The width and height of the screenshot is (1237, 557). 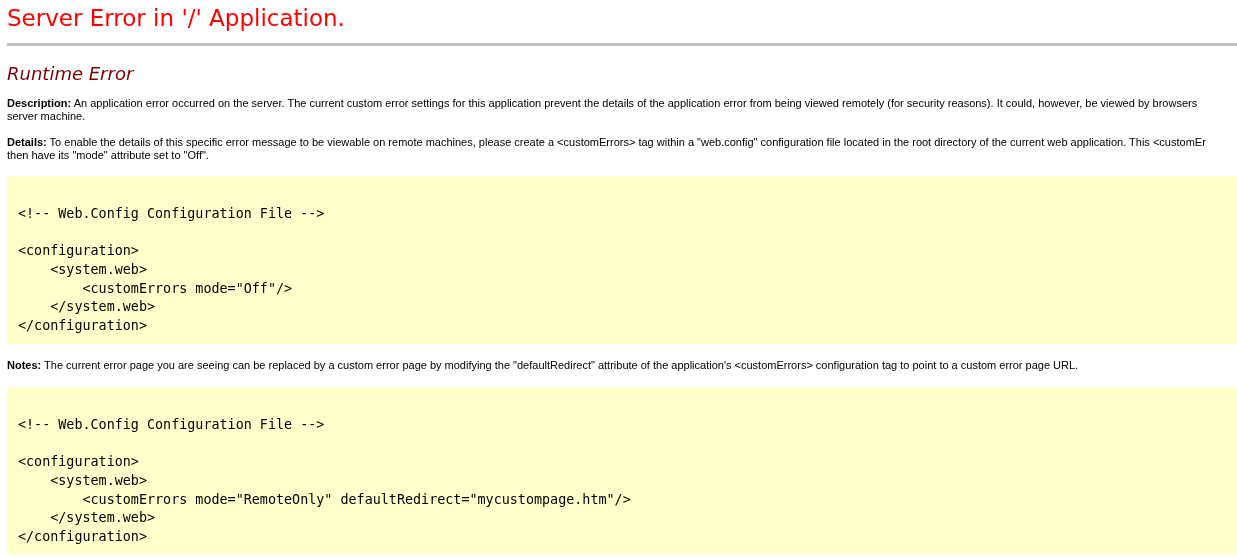 I want to click on page-title: Server Error in '/' Application., so click(x=176, y=18).